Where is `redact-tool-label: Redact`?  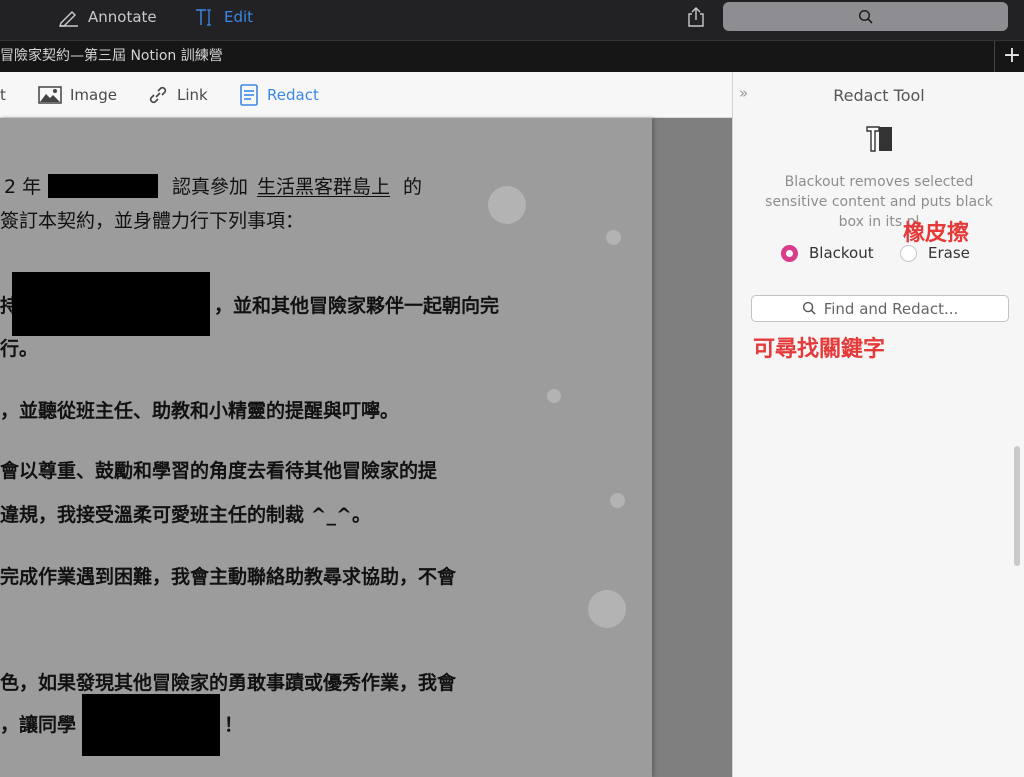 redact-tool-label: Redact is located at coordinates (293, 95).